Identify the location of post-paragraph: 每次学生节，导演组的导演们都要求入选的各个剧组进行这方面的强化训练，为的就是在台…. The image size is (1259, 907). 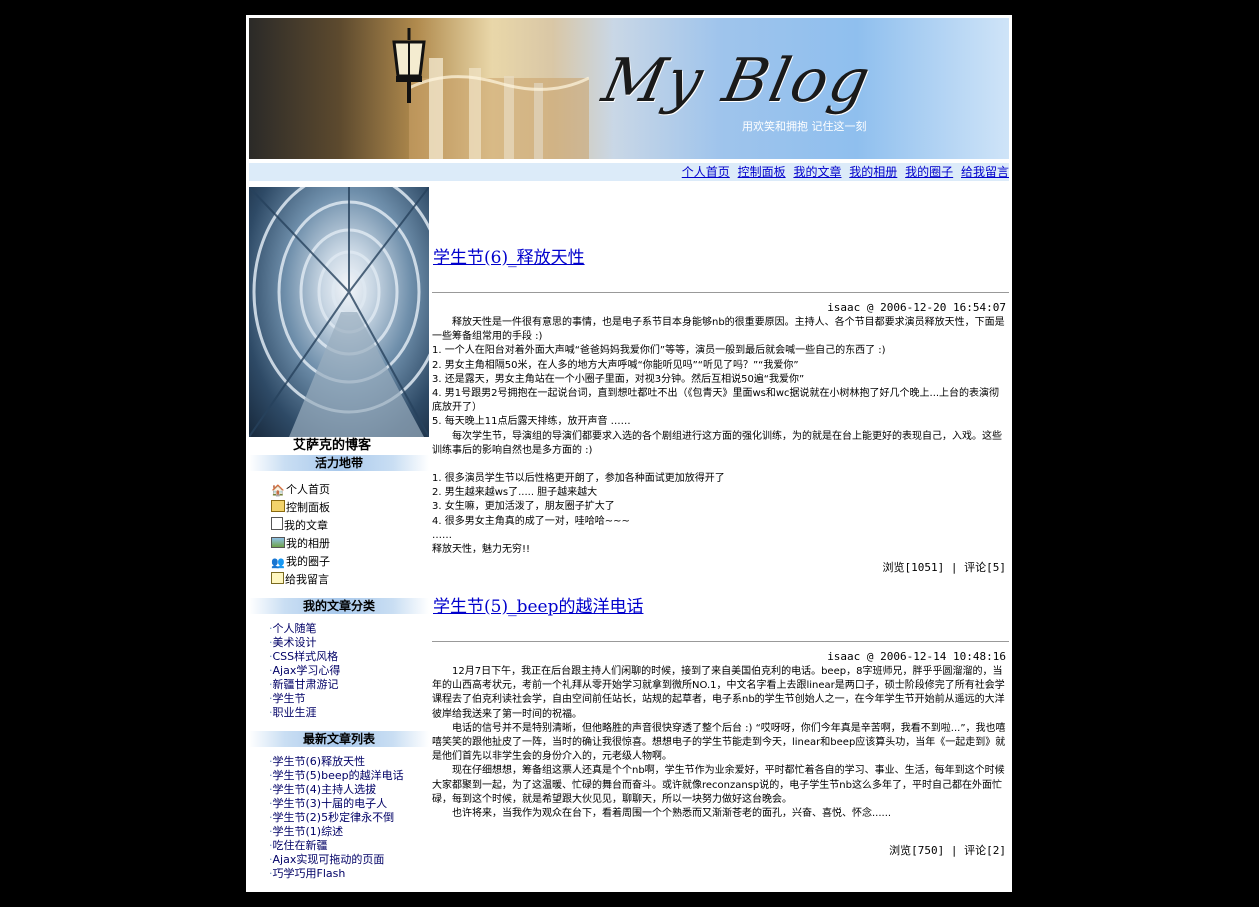
(717, 443).